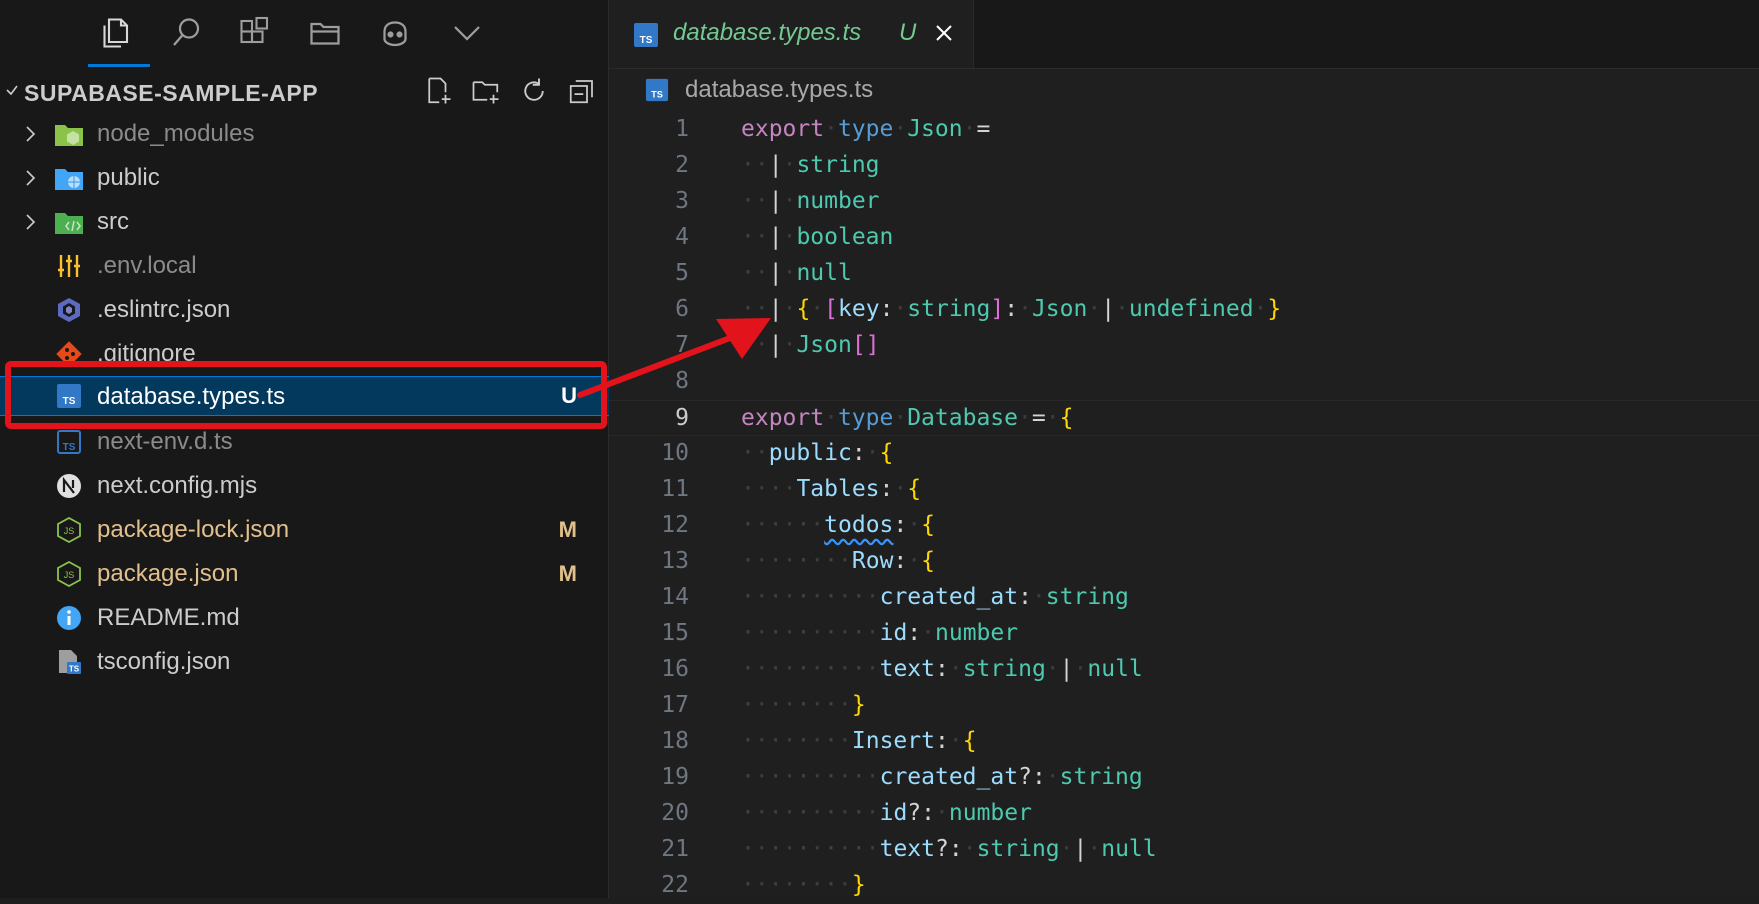 The width and height of the screenshot is (1759, 904). What do you see at coordinates (944, 33) in the screenshot?
I see `close-icon` at bounding box center [944, 33].